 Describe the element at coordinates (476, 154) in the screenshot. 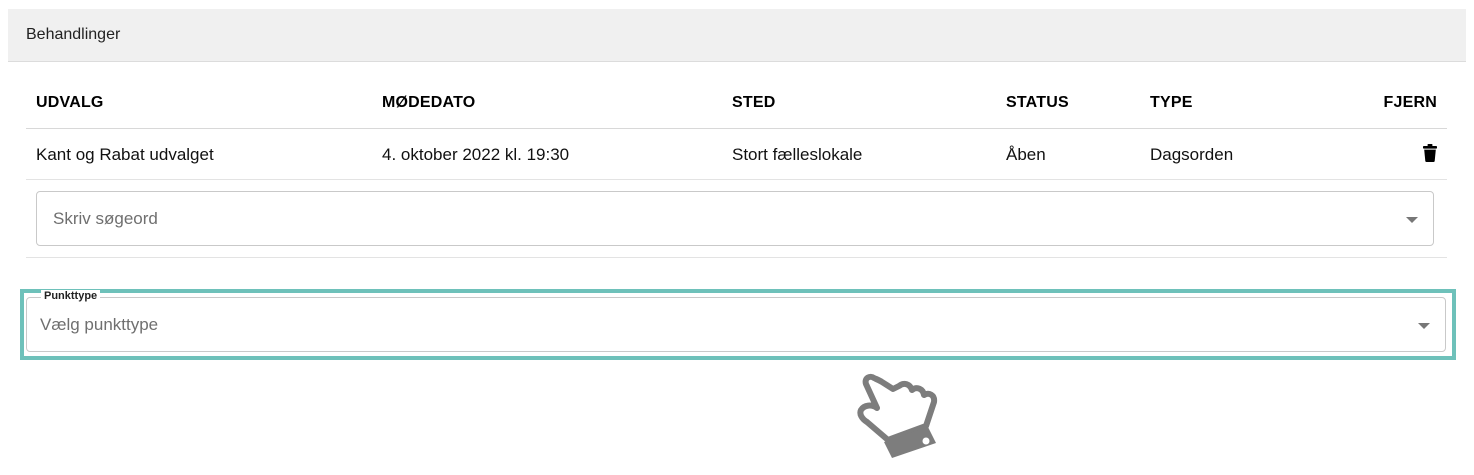

I see `cell-modedato: 4. oktober 2022 kl. 19:30` at that location.